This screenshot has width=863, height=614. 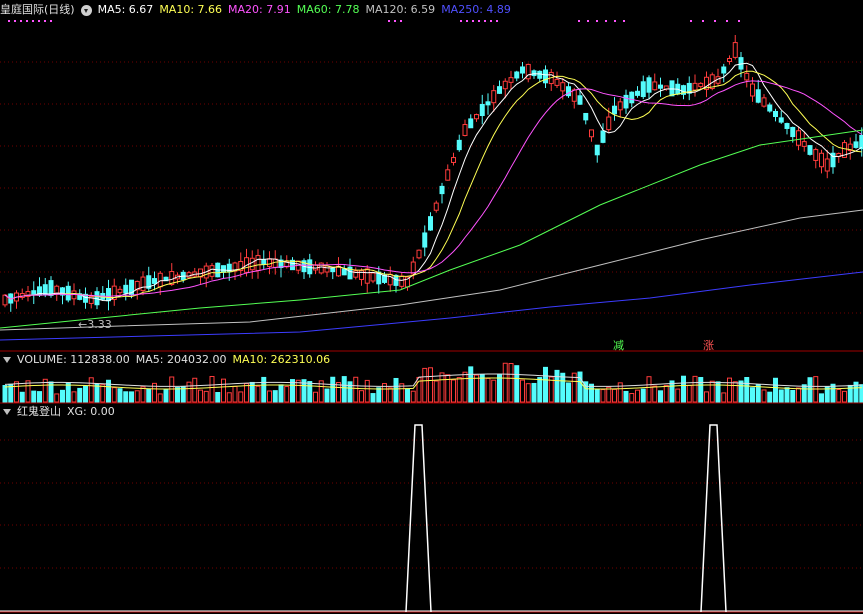 I want to click on volume-ma10: MA10: 262310.06, so click(x=281, y=359).